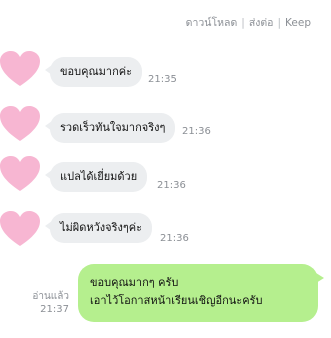 The image size is (331, 338). Describe the element at coordinates (261, 22) in the screenshot. I see `forward-action: ส่งต่อ` at that location.